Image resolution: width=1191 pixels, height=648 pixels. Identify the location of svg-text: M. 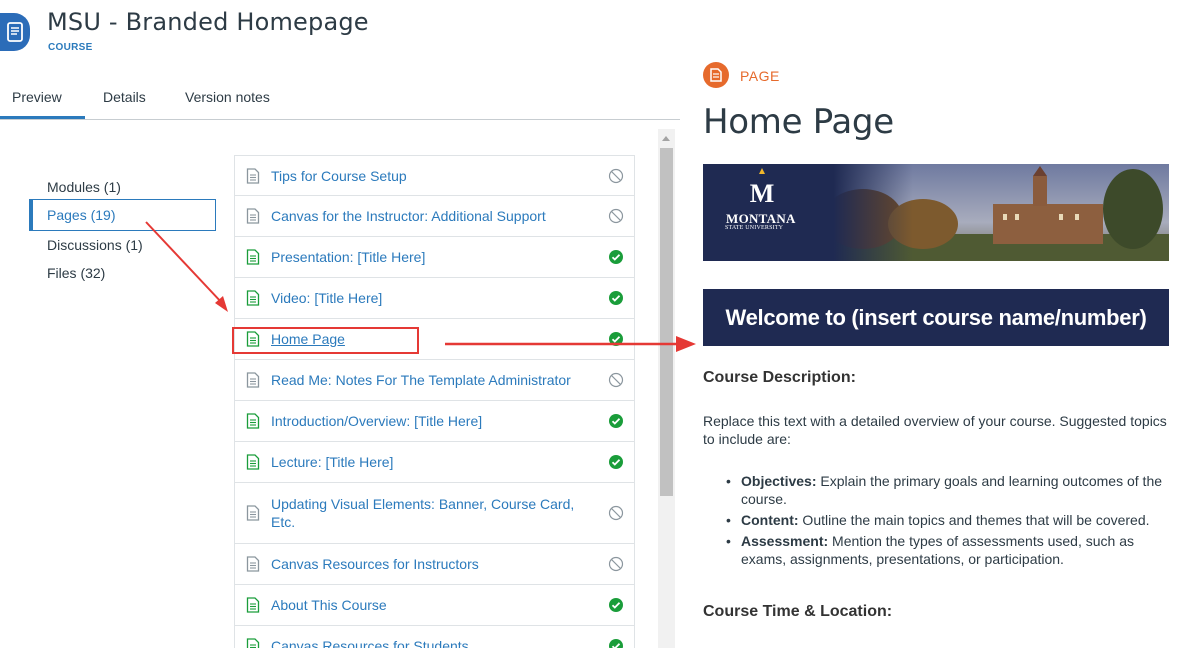
(762, 193).